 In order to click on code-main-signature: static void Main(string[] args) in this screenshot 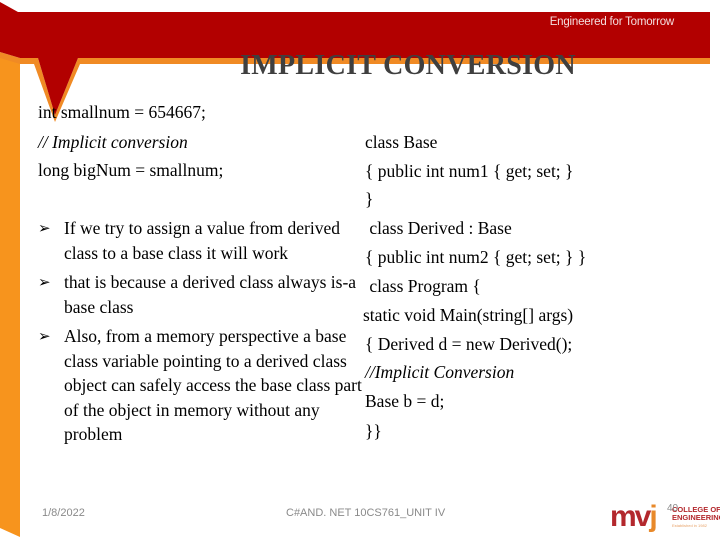, I will do `click(468, 315)`.